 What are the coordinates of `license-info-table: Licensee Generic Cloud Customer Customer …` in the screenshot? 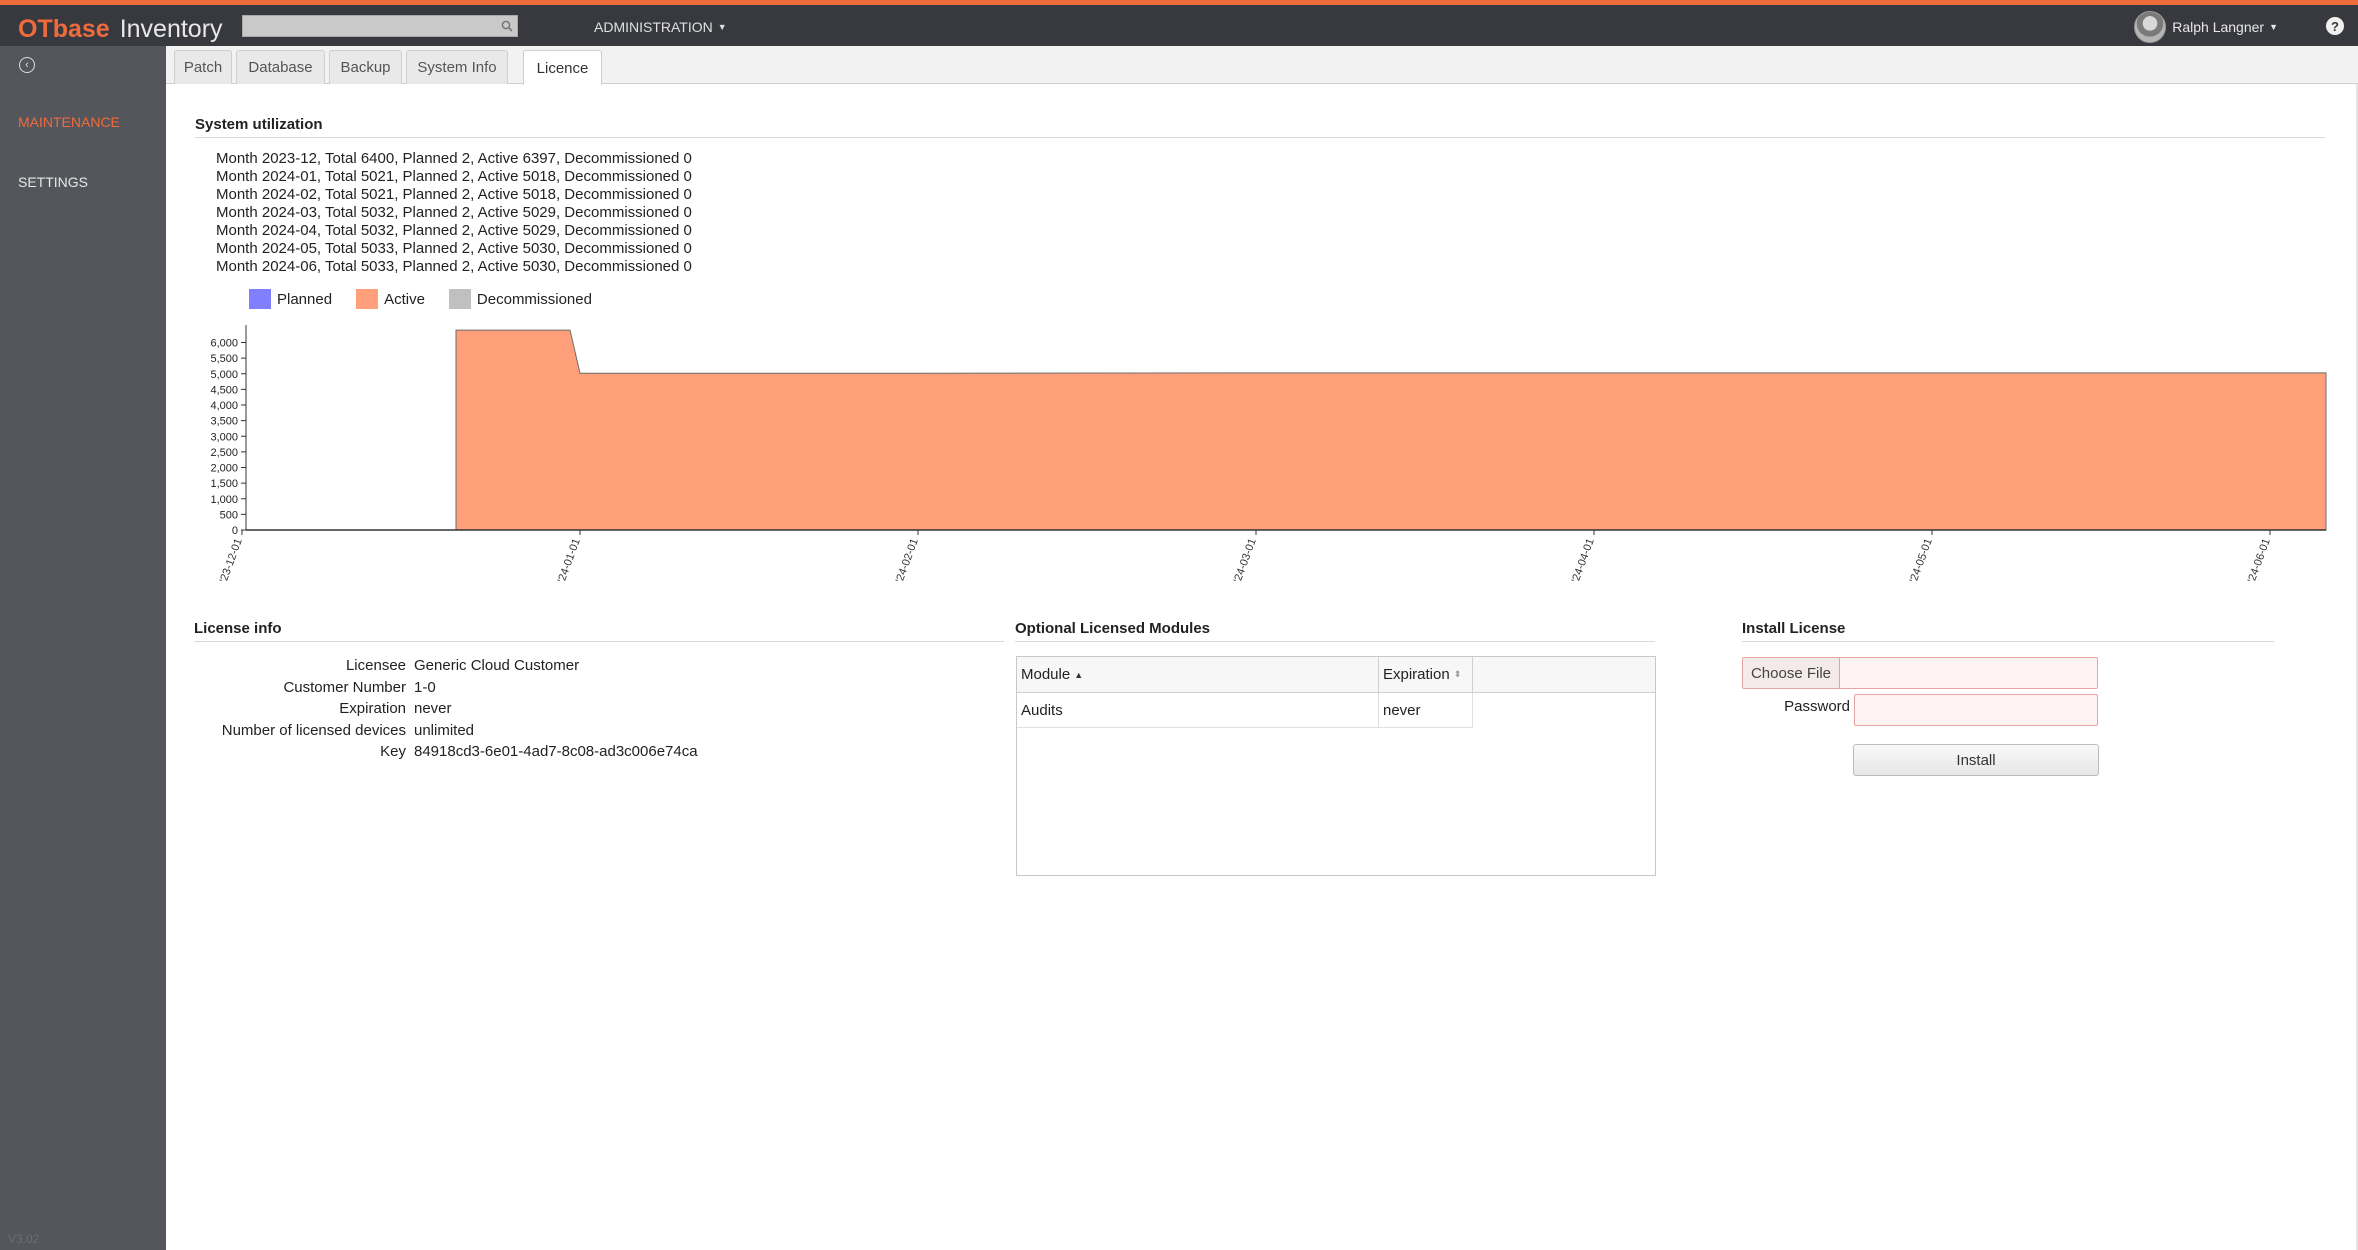 It's located at (447, 709).